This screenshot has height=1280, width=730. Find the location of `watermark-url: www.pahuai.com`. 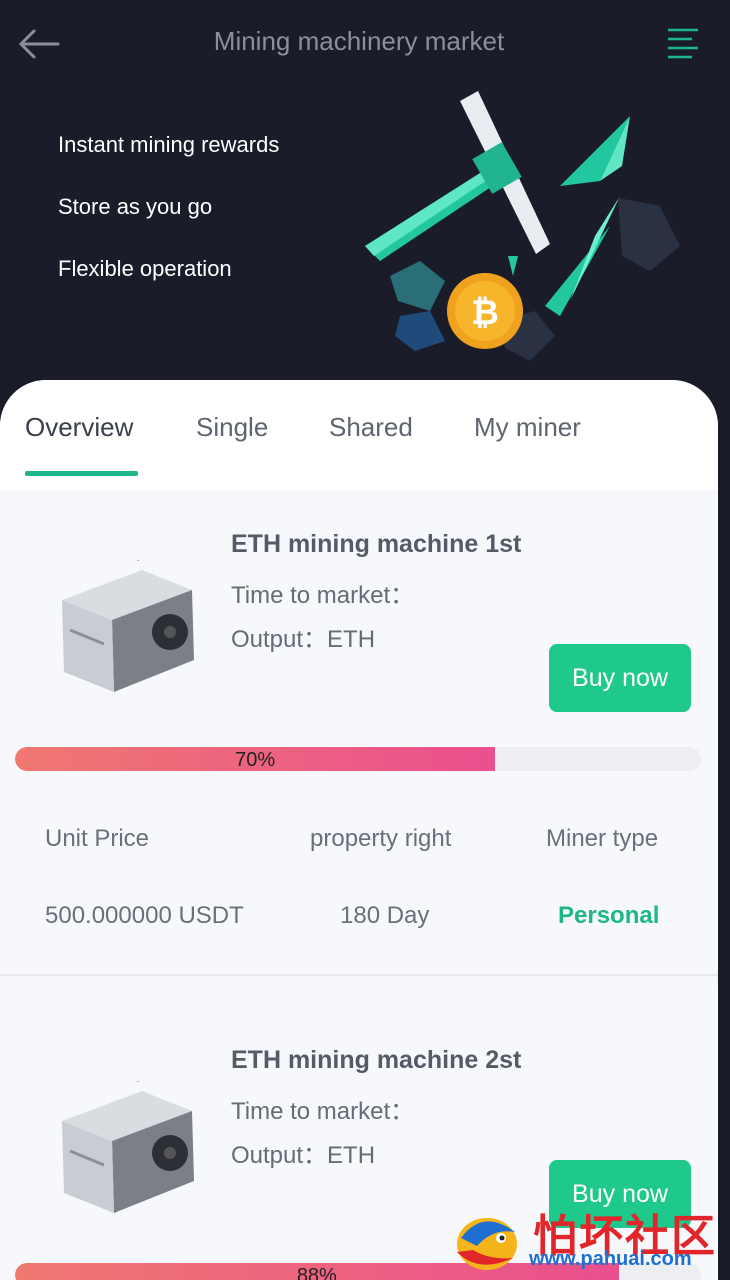

watermark-url: www.pahuai.com is located at coordinates (610, 1259).